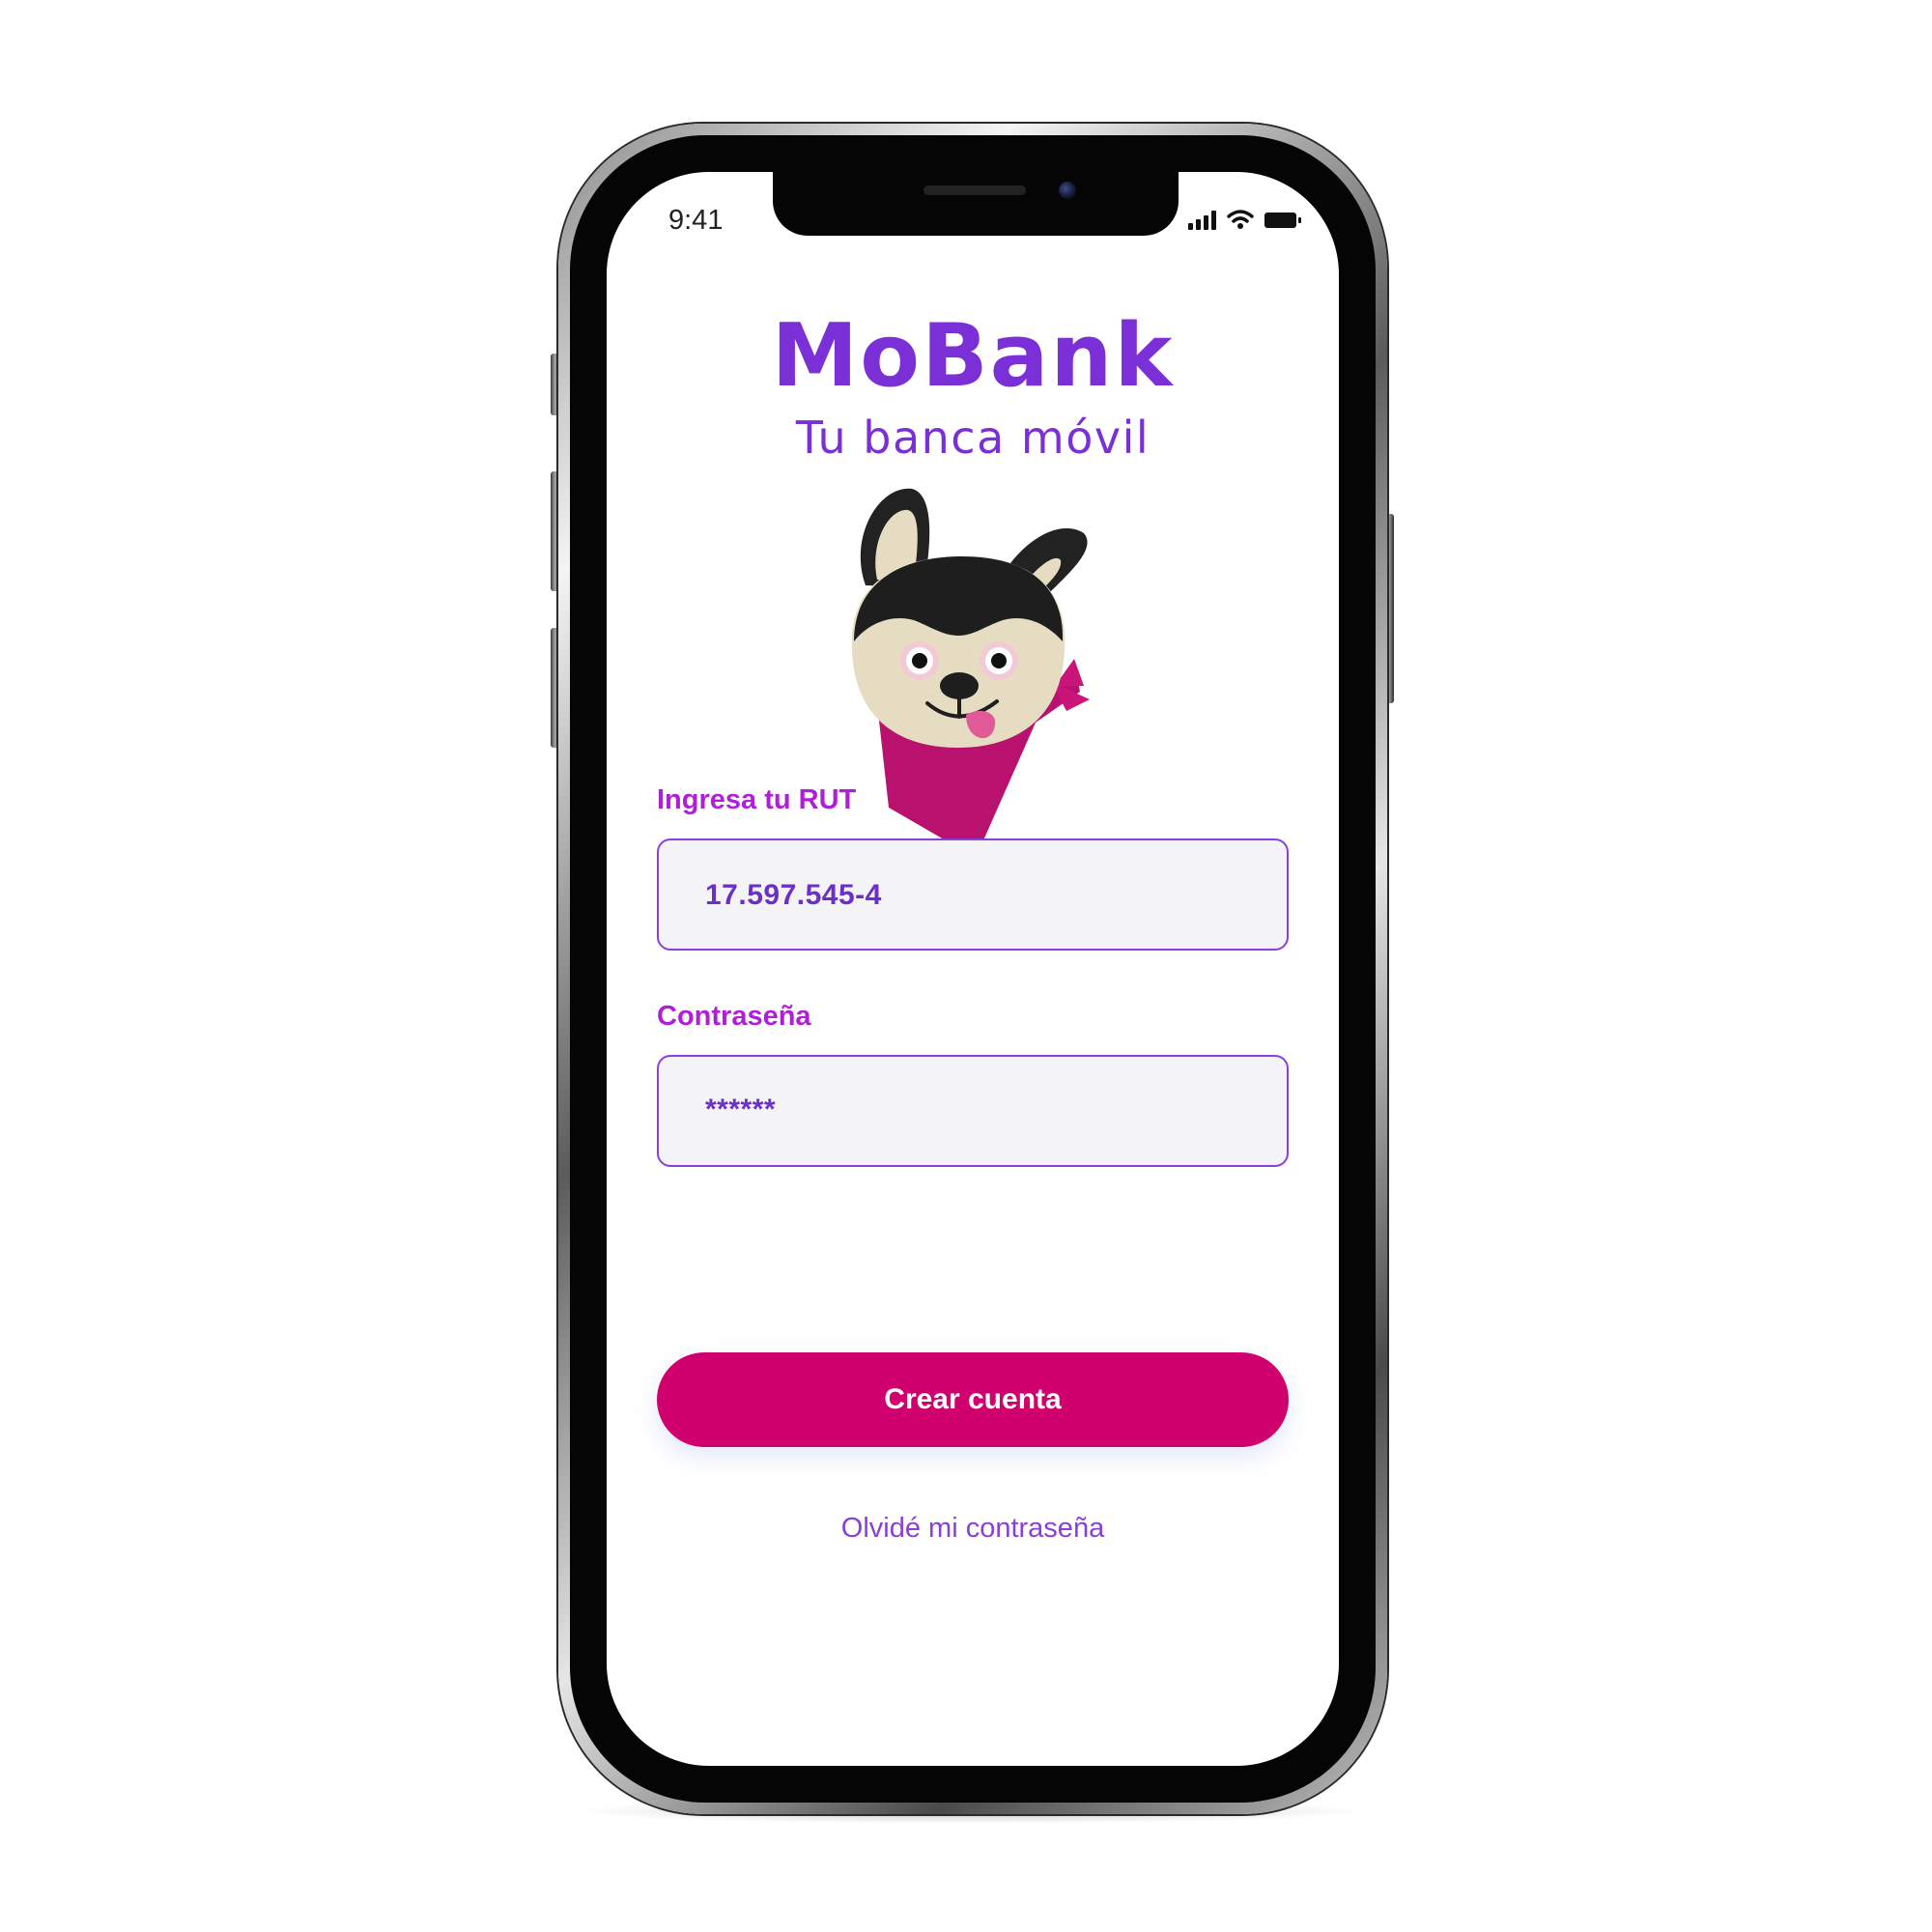 This screenshot has height=1932, width=1932. Describe the element at coordinates (741, 1109) in the screenshot. I see `password-value: ******` at that location.